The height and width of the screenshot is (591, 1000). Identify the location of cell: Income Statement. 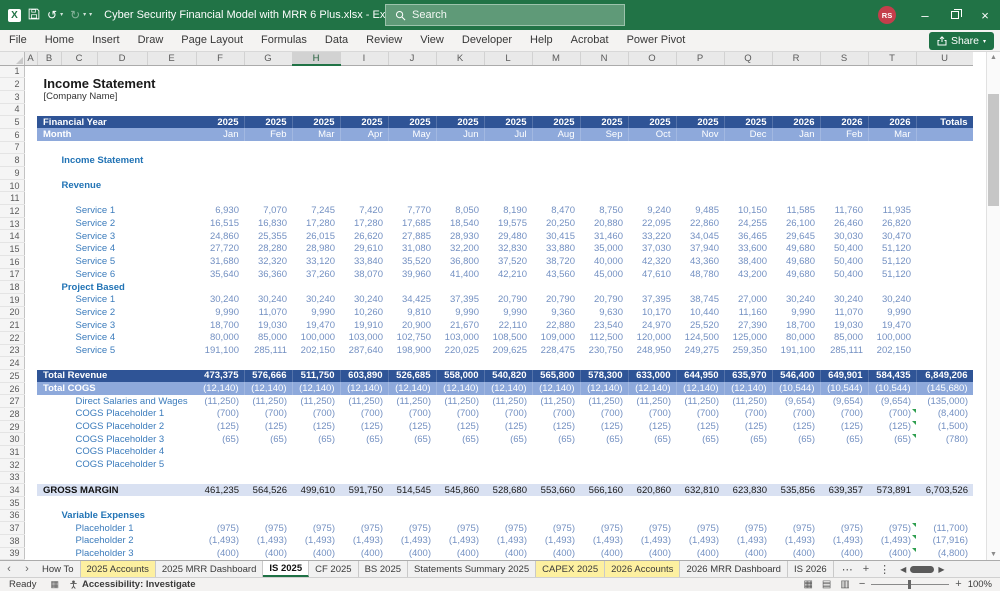
(110, 84).